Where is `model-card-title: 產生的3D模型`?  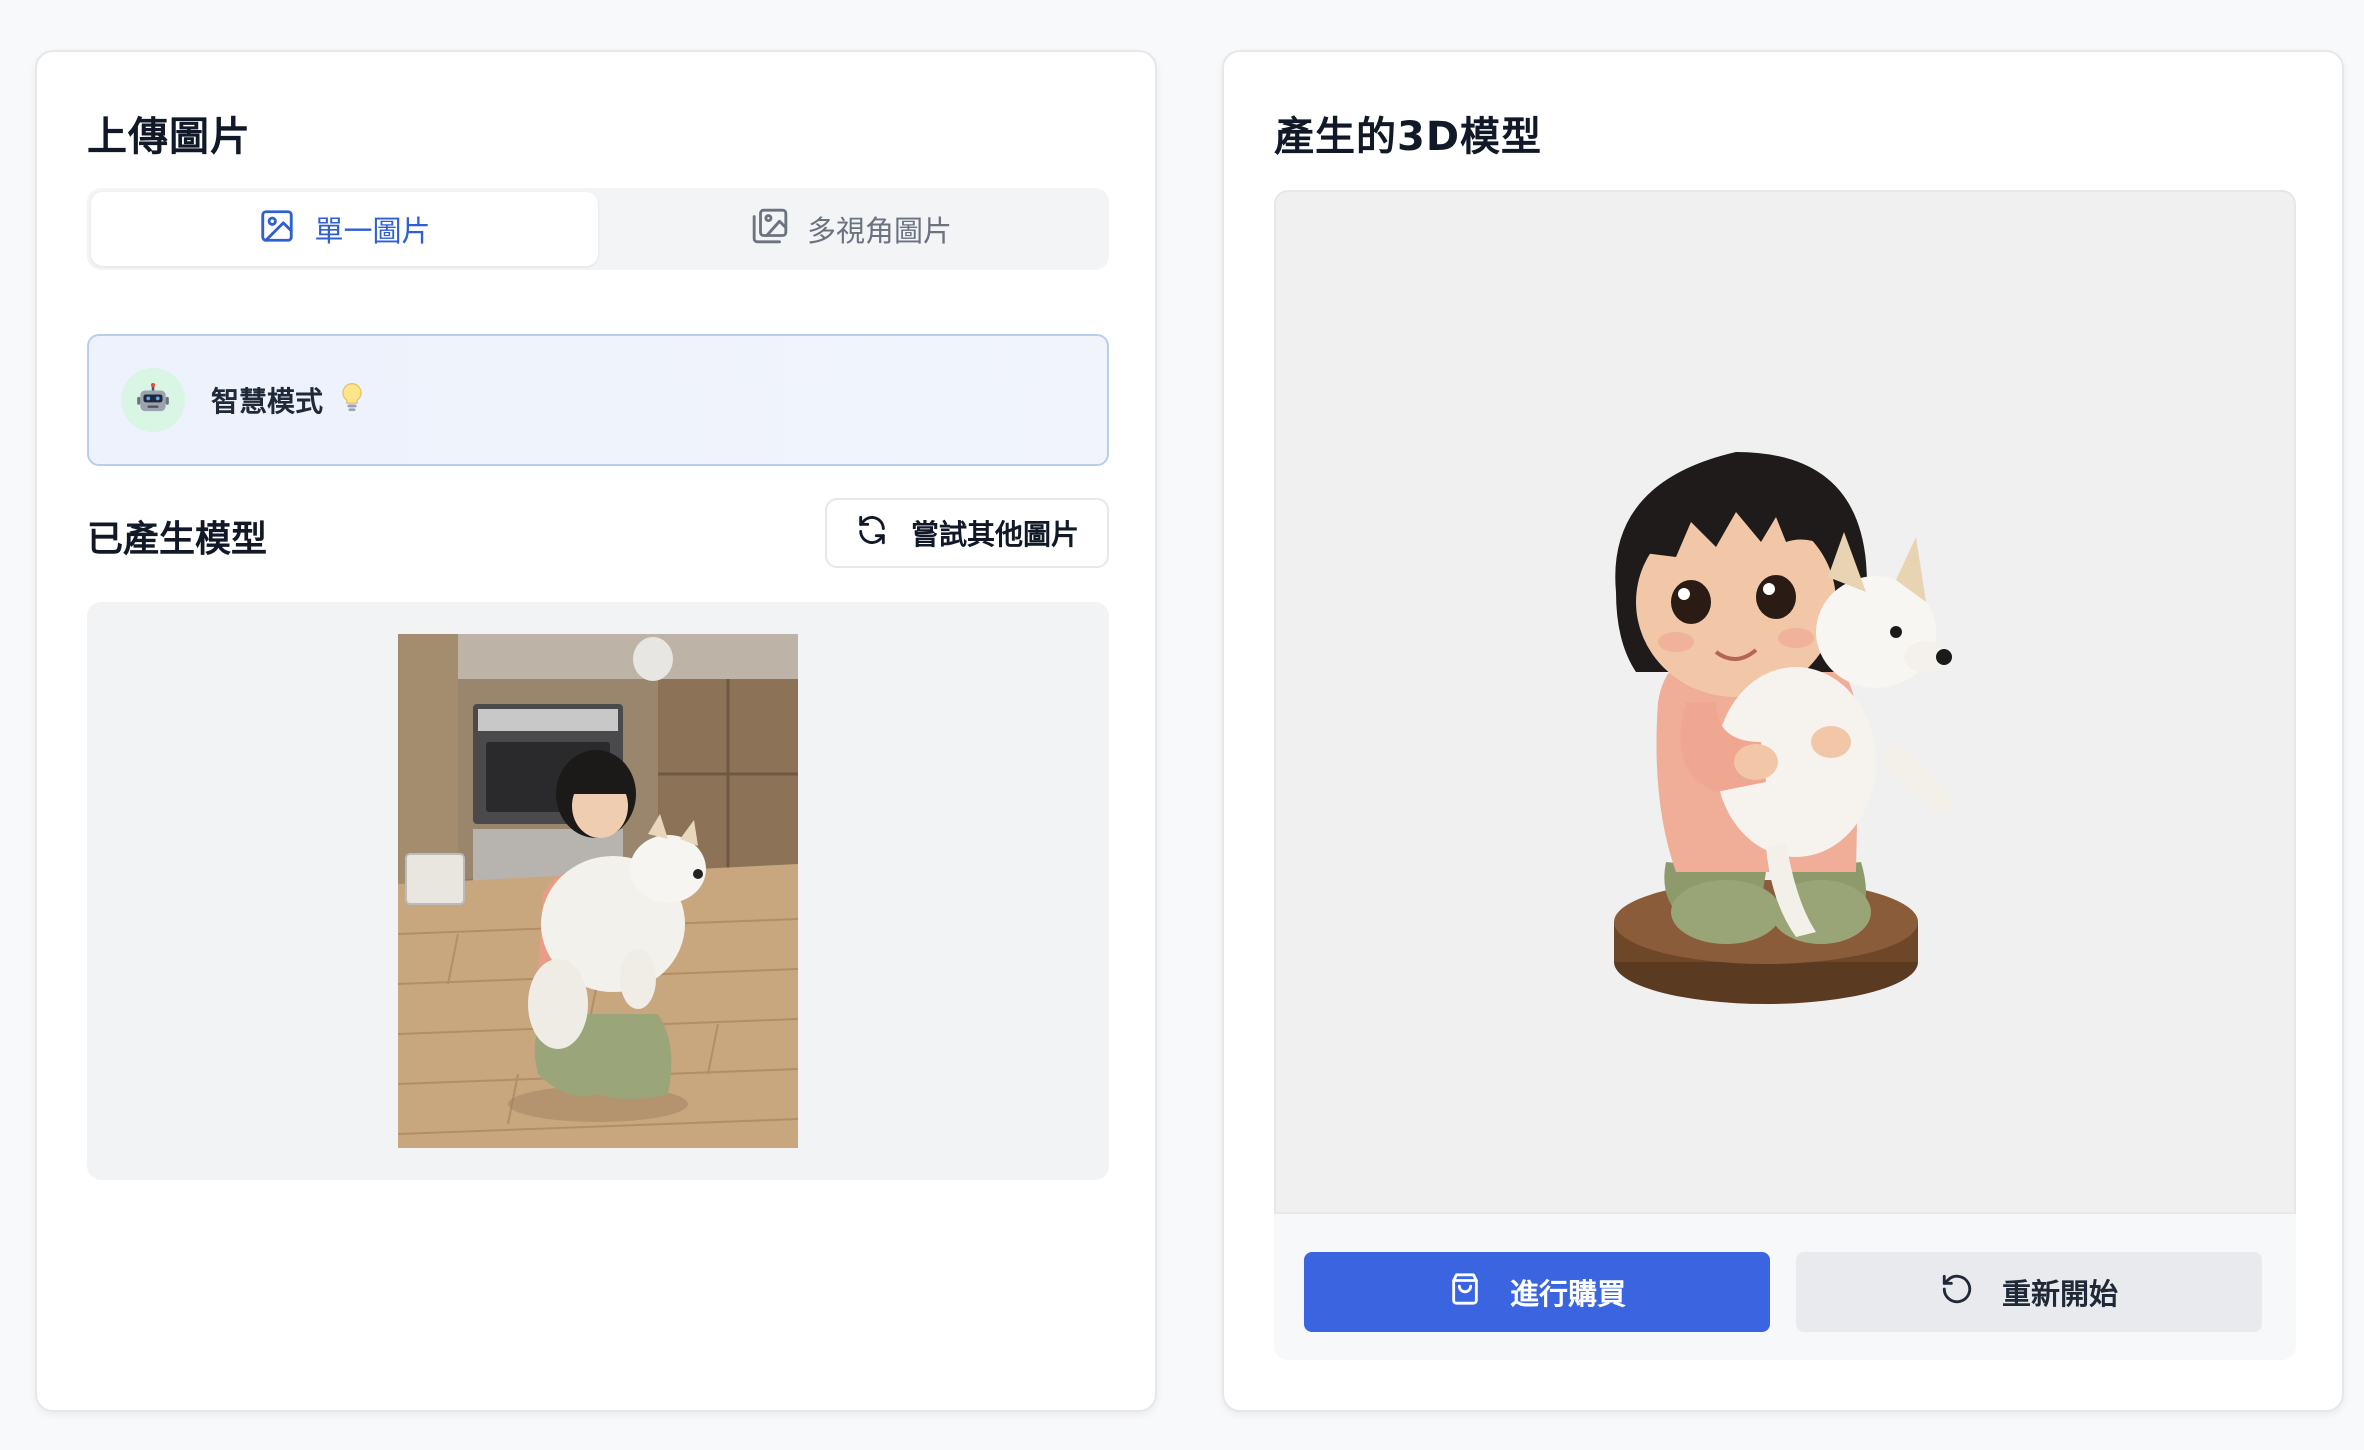
model-card-title: 產生的3D模型 is located at coordinates (1408, 137).